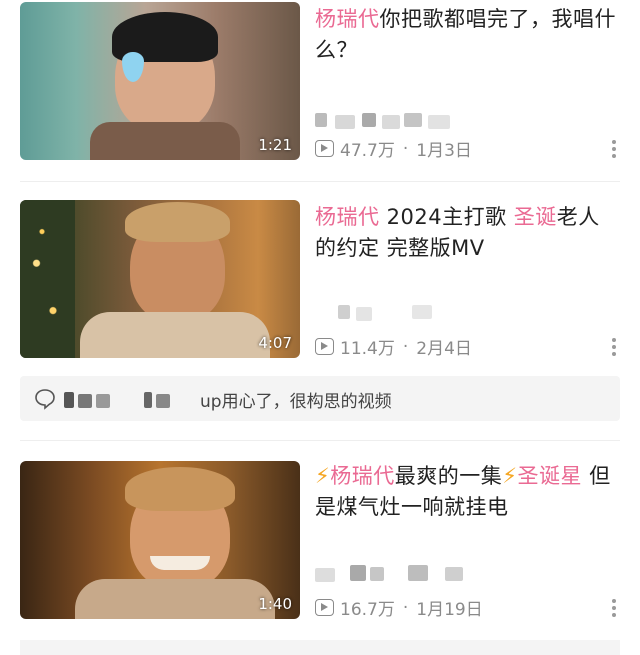  Describe the element at coordinates (367, 349) in the screenshot. I see `view-count: 11.4万` at that location.